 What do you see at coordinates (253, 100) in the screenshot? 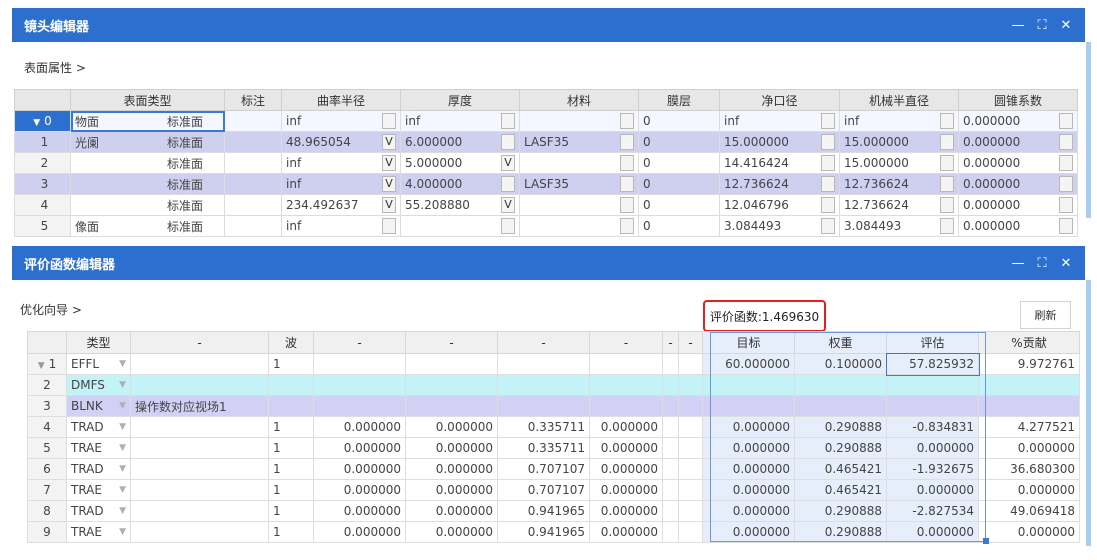
I see `surface-header-note: 标注` at bounding box center [253, 100].